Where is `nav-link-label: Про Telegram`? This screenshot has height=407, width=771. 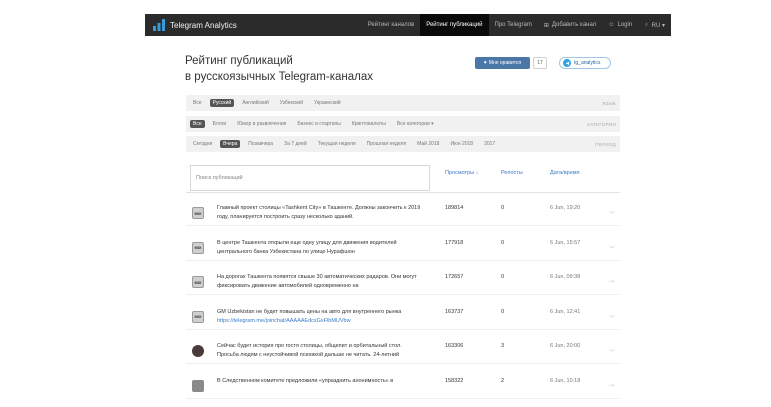
nav-link-label: Про Telegram is located at coordinates (513, 25).